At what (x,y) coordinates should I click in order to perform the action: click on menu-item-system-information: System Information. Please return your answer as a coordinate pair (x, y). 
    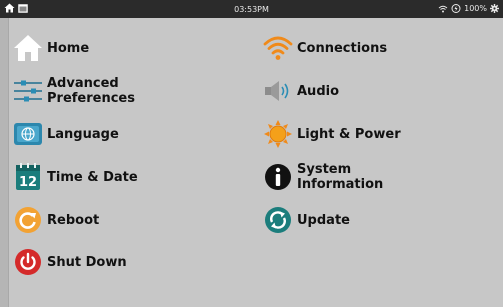
    Looking at the image, I should click on (323, 177).